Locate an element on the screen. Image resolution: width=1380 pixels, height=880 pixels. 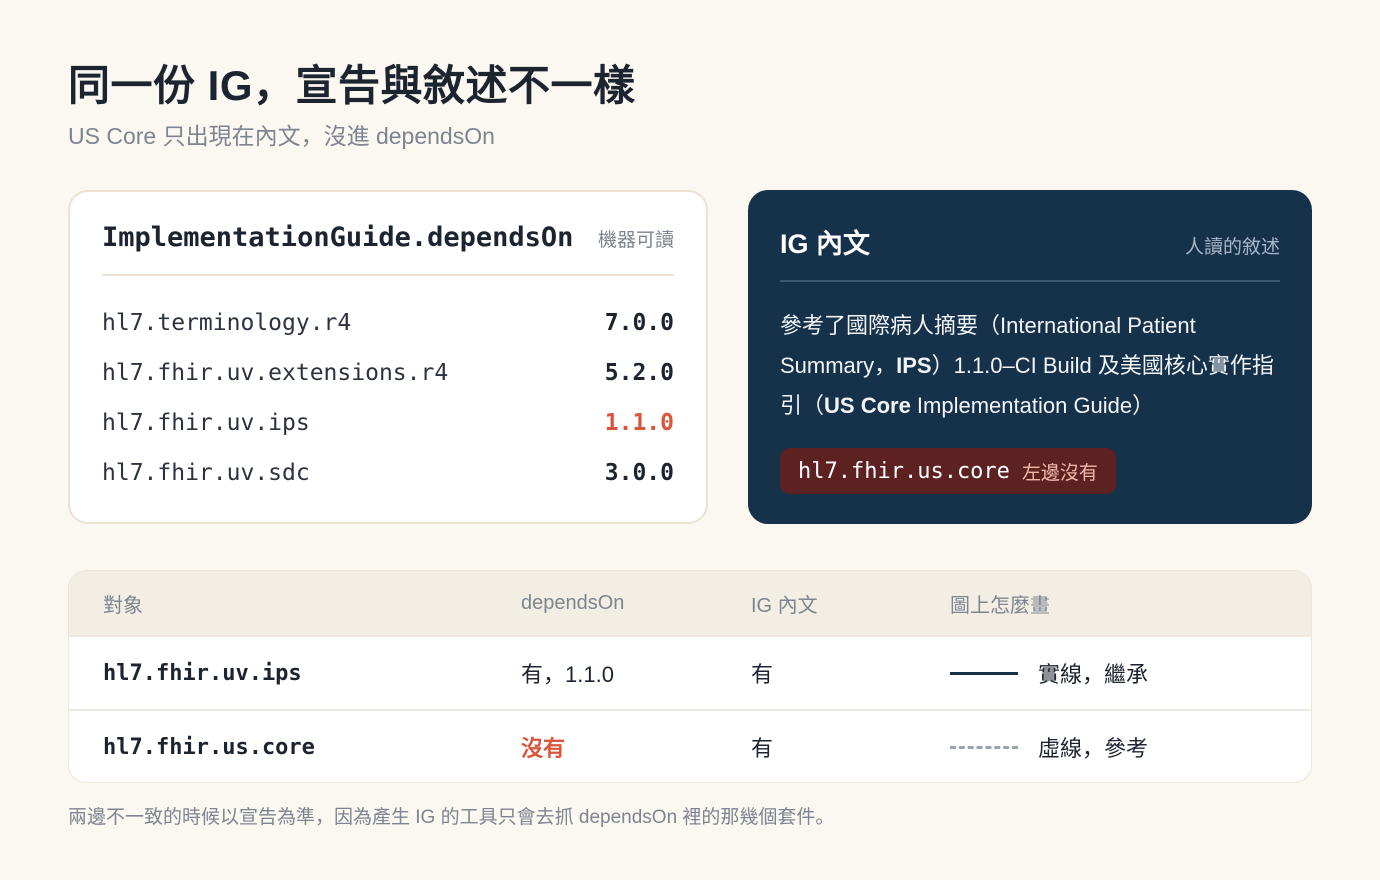
package-name: hl7.terminology.r4 is located at coordinates (227, 323).